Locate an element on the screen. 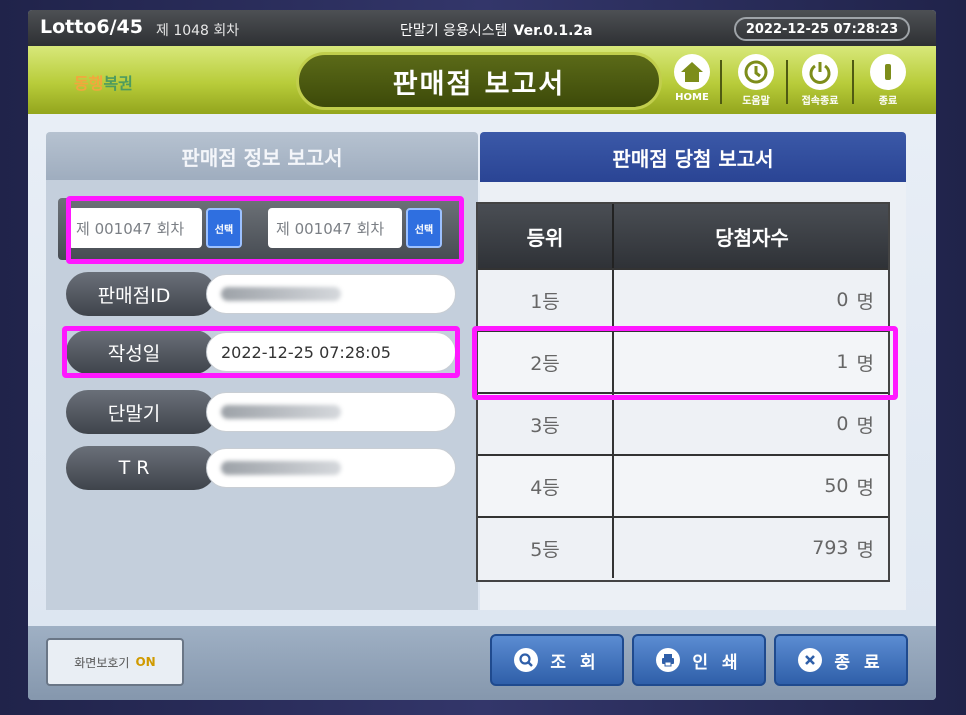 This screenshot has height=715, width=966. home-button: HOME is located at coordinates (692, 82).